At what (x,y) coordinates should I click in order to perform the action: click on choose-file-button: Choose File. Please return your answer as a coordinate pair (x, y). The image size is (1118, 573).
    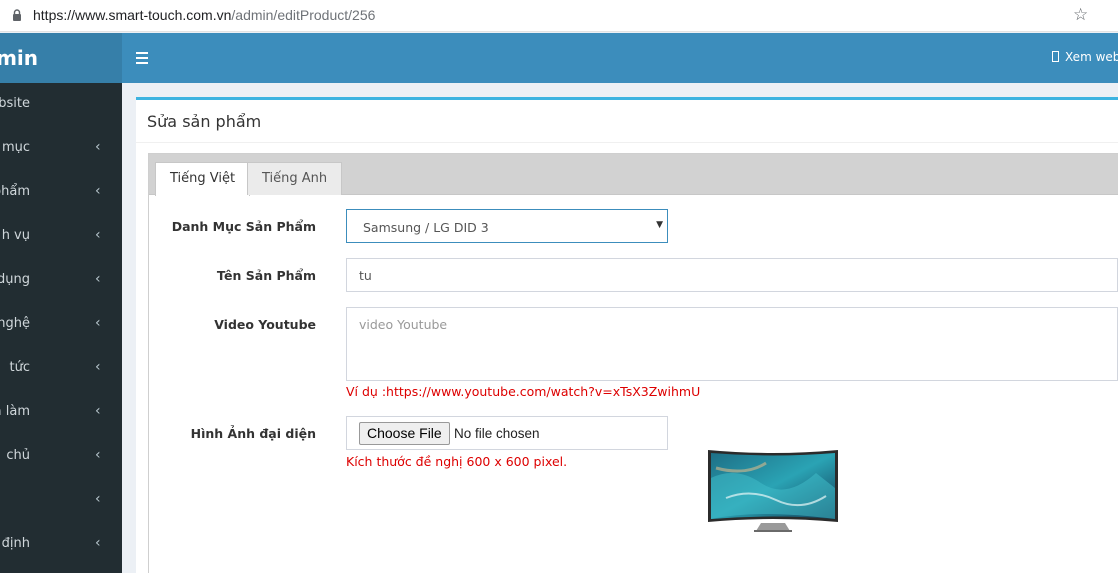
    Looking at the image, I should click on (404, 433).